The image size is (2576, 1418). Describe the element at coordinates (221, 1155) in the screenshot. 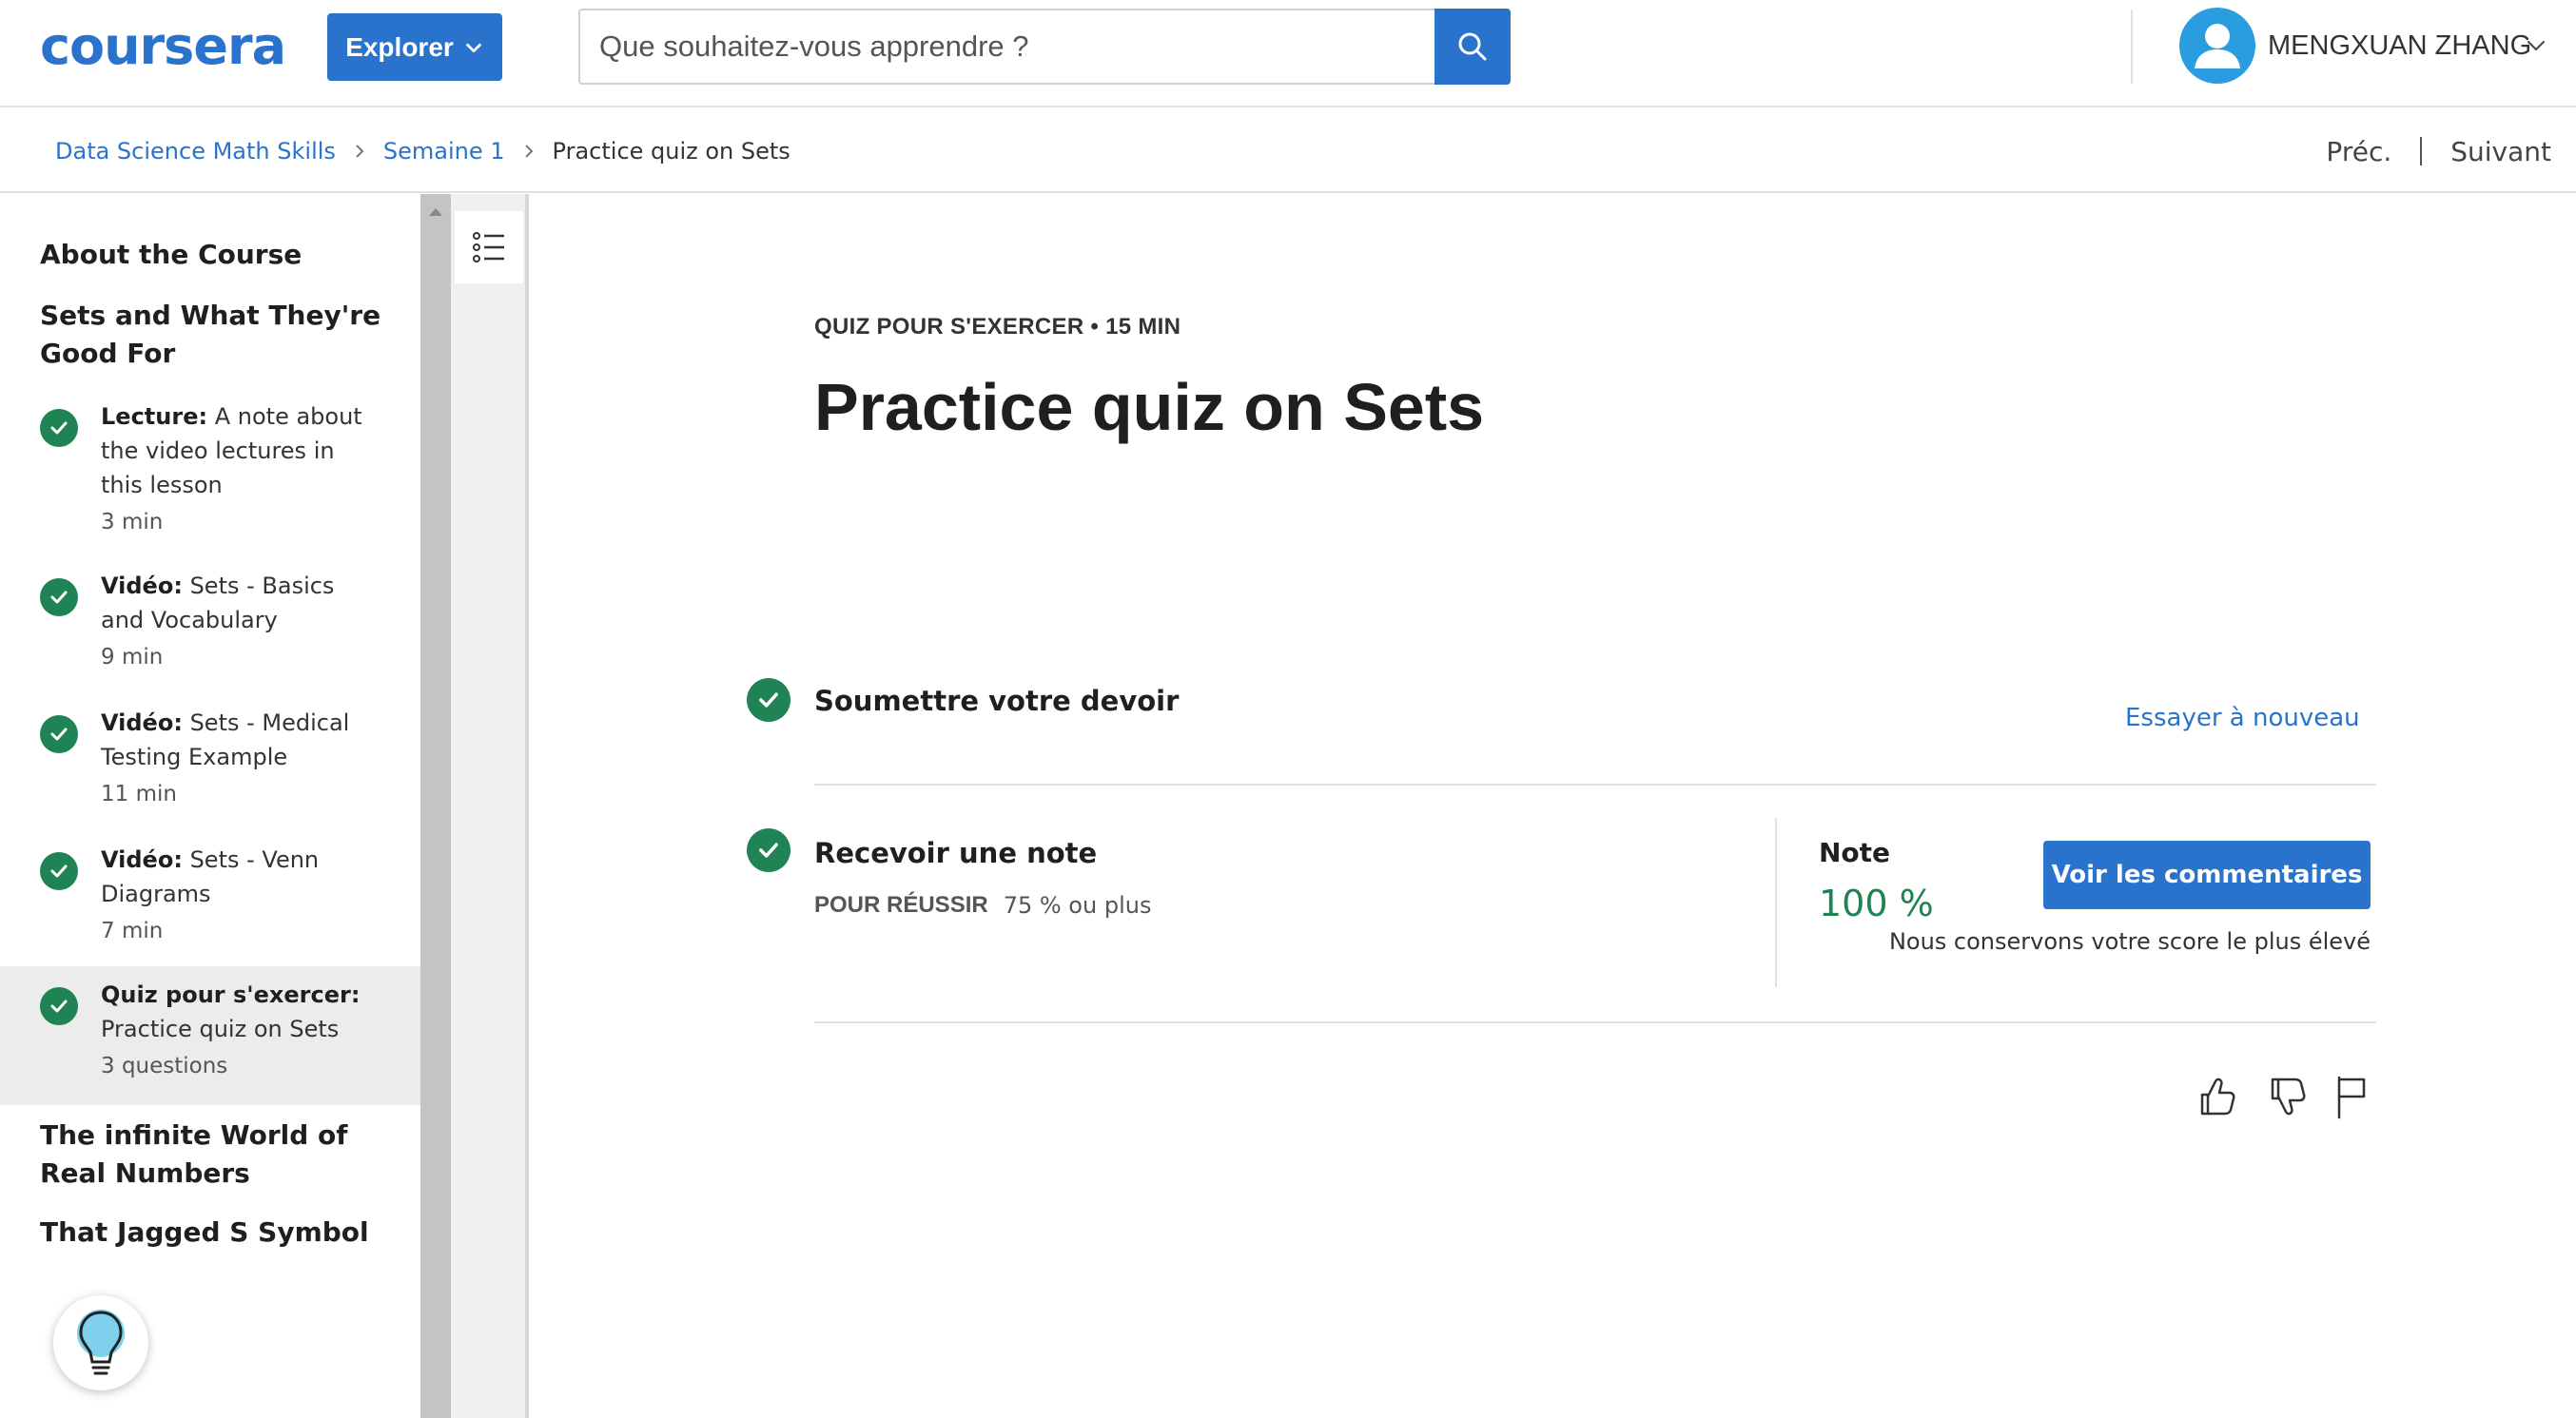

I see `sidebar-section-real-numbers: The infinite World of Real Numbers` at that location.